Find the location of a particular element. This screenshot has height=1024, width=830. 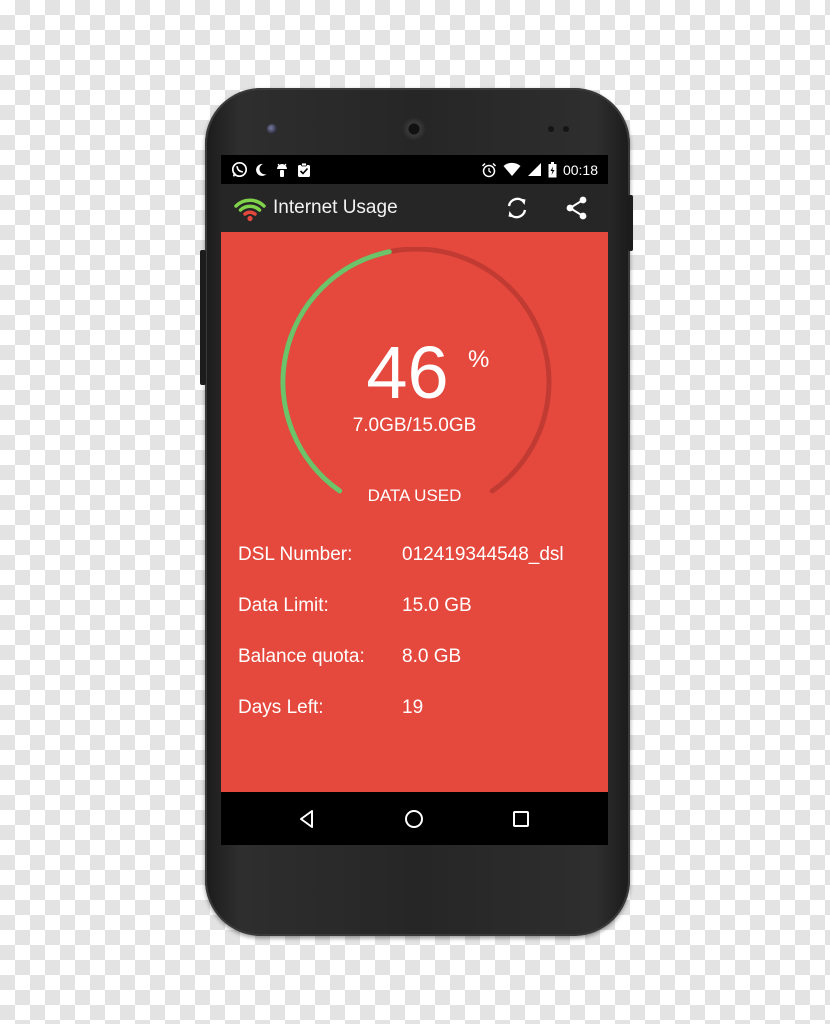

info-row-data-limit: Data Limit: 15.0 GB is located at coordinates (418, 620).